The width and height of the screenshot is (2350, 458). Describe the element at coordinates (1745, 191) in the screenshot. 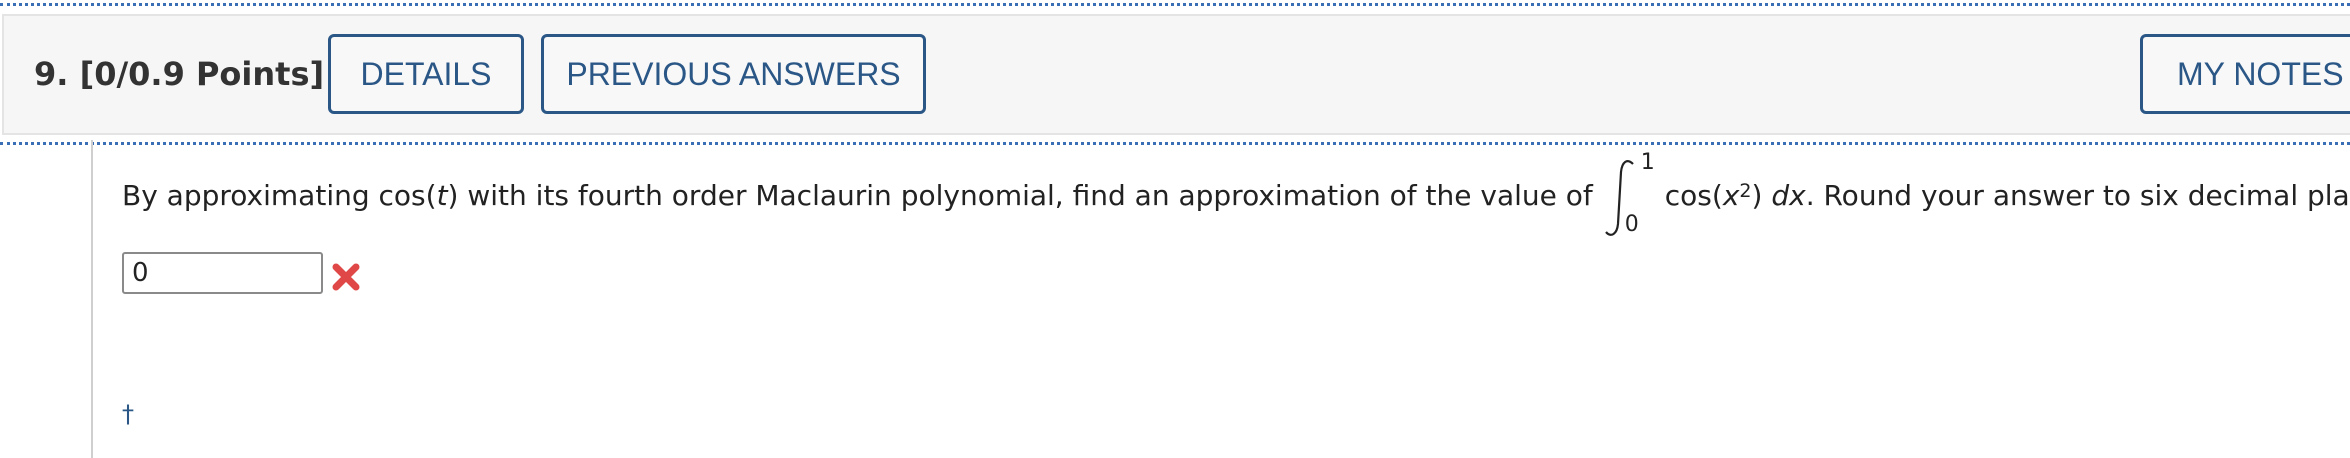

I see `exponent: 2` at that location.